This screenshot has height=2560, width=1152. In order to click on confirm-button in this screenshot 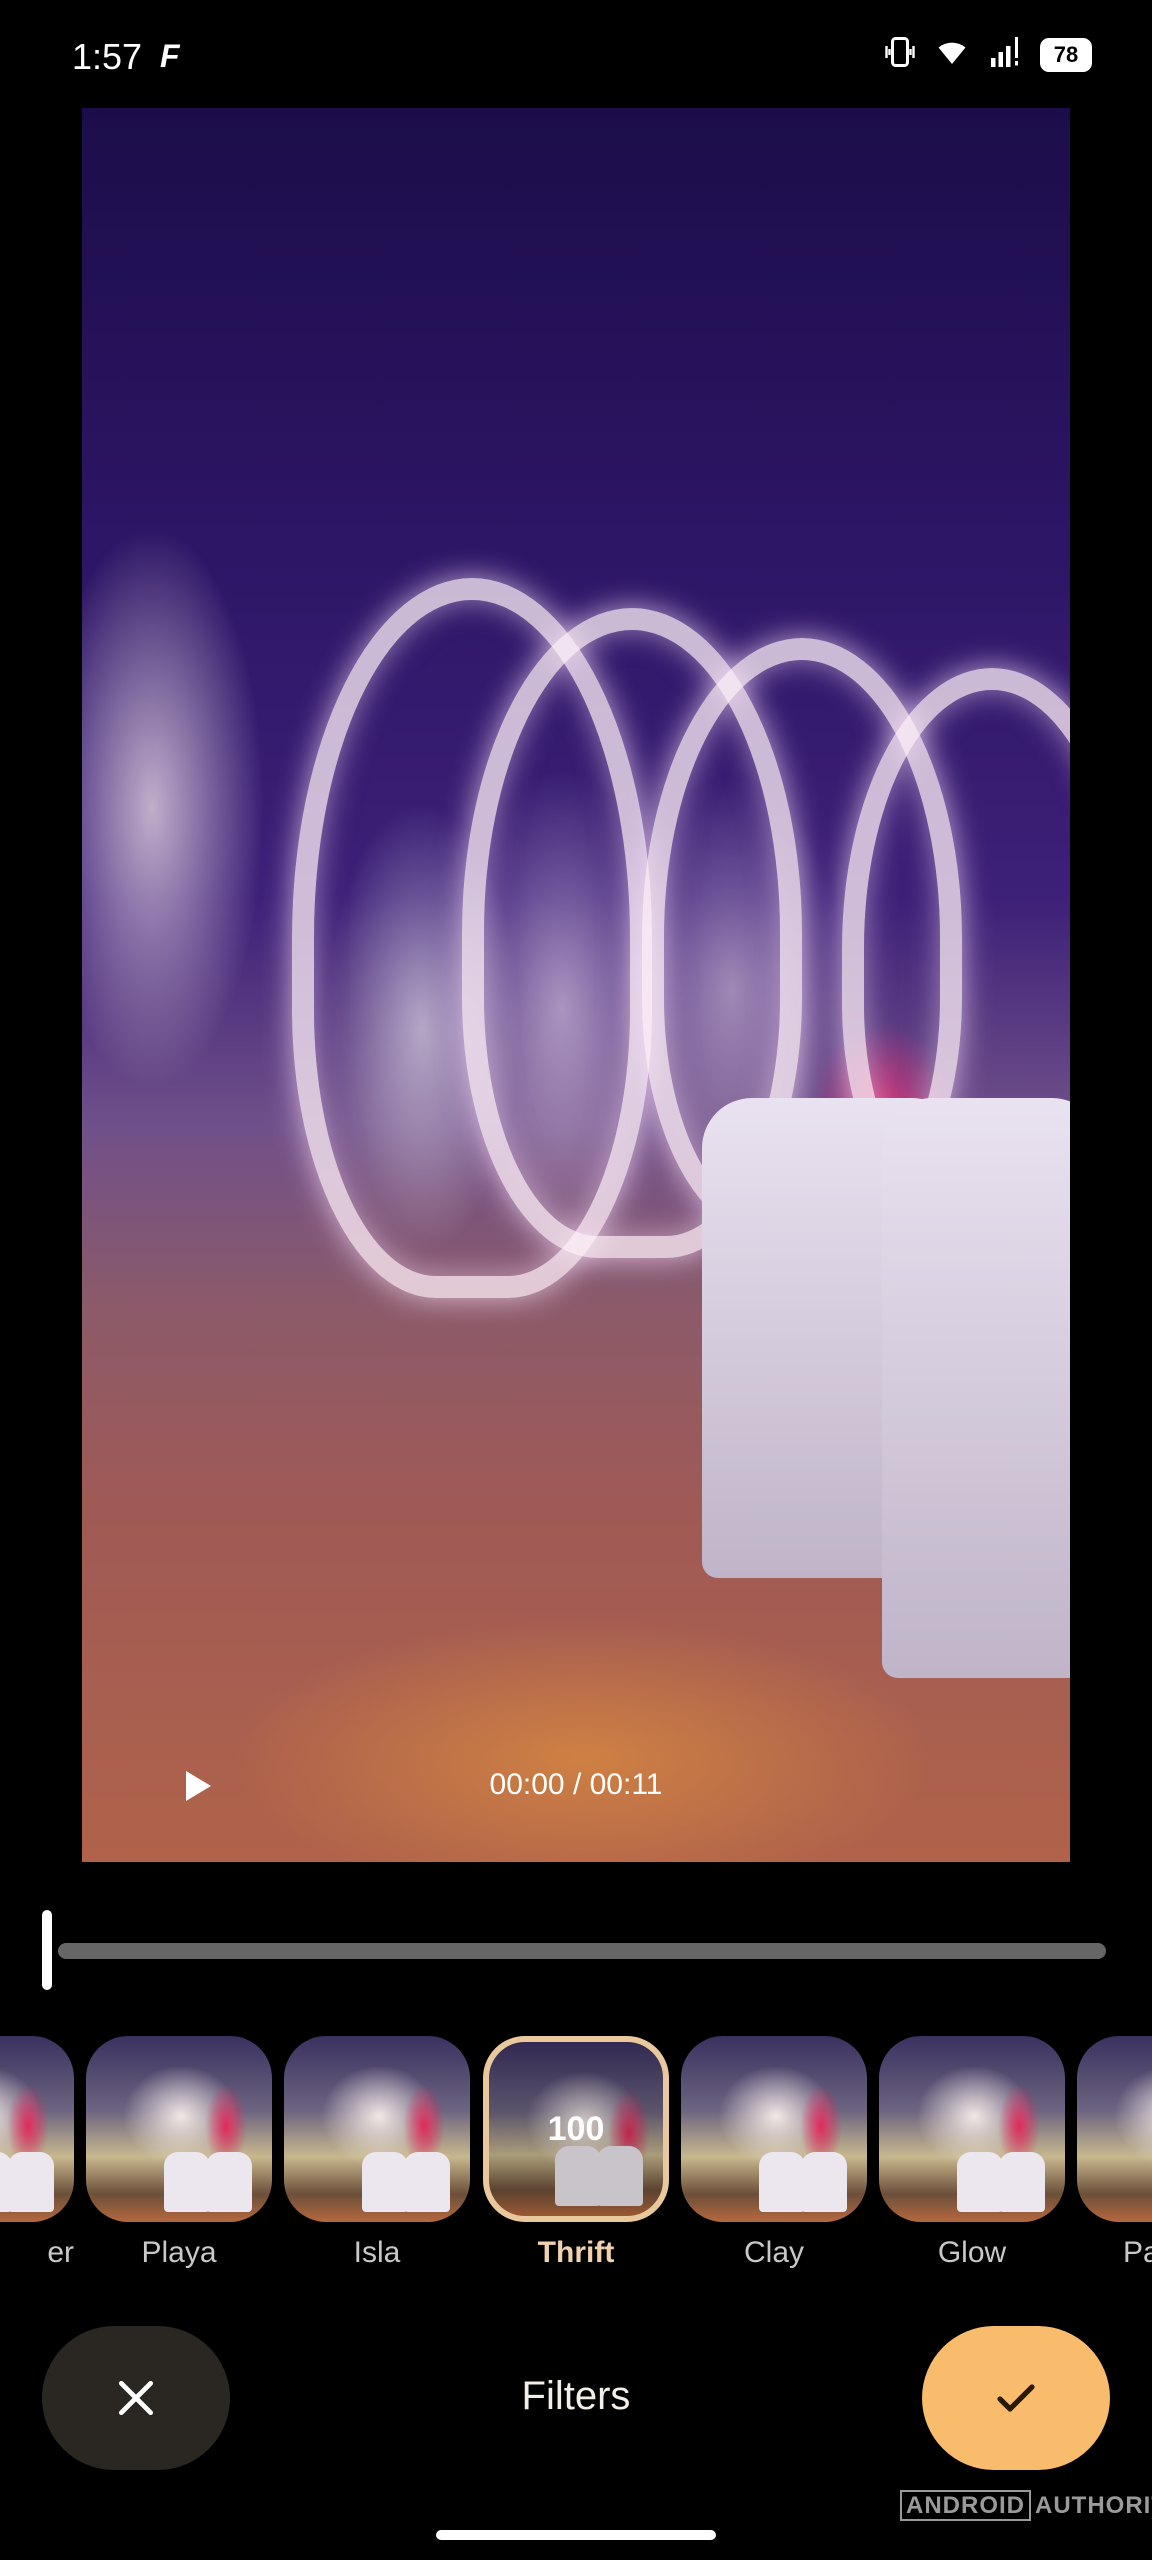, I will do `click(1016, 2398)`.